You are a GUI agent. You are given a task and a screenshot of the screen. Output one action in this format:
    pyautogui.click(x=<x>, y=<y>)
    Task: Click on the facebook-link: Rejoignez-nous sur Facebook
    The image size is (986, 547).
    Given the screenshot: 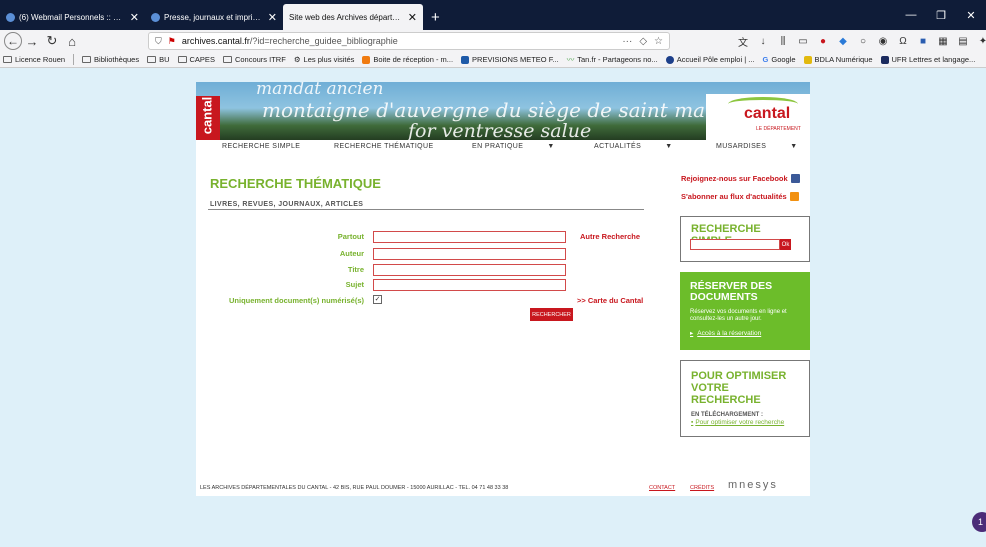 What is the action you would take?
    pyautogui.click(x=740, y=178)
    